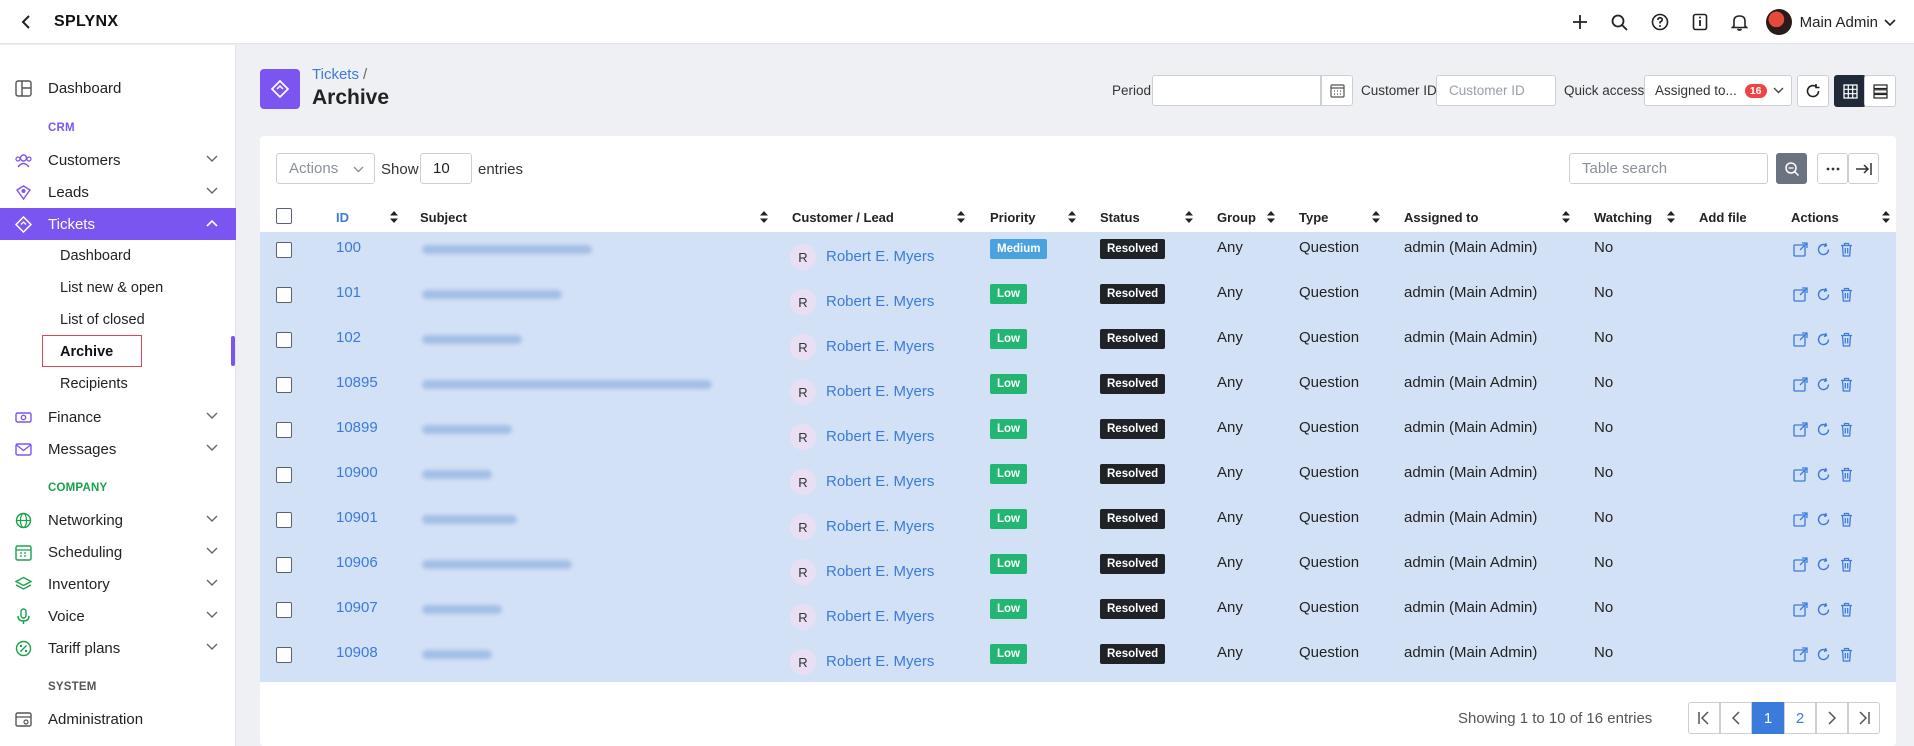 This screenshot has width=1914, height=746. Describe the element at coordinates (335, 74) in the screenshot. I see `breadcrumb-tickets-link: Tickets` at that location.